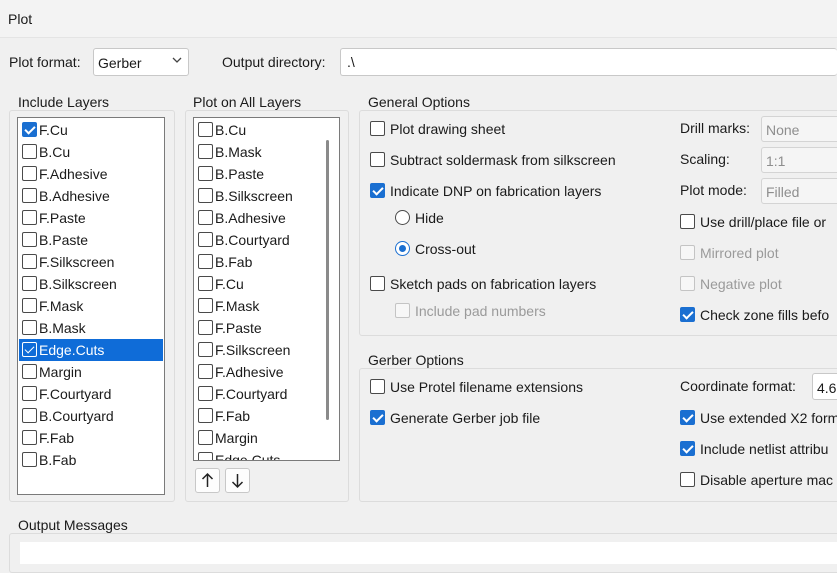  Describe the element at coordinates (500, 130) in the screenshot. I see `plot-drawing-sheet-option: Plot drawing sheet` at that location.